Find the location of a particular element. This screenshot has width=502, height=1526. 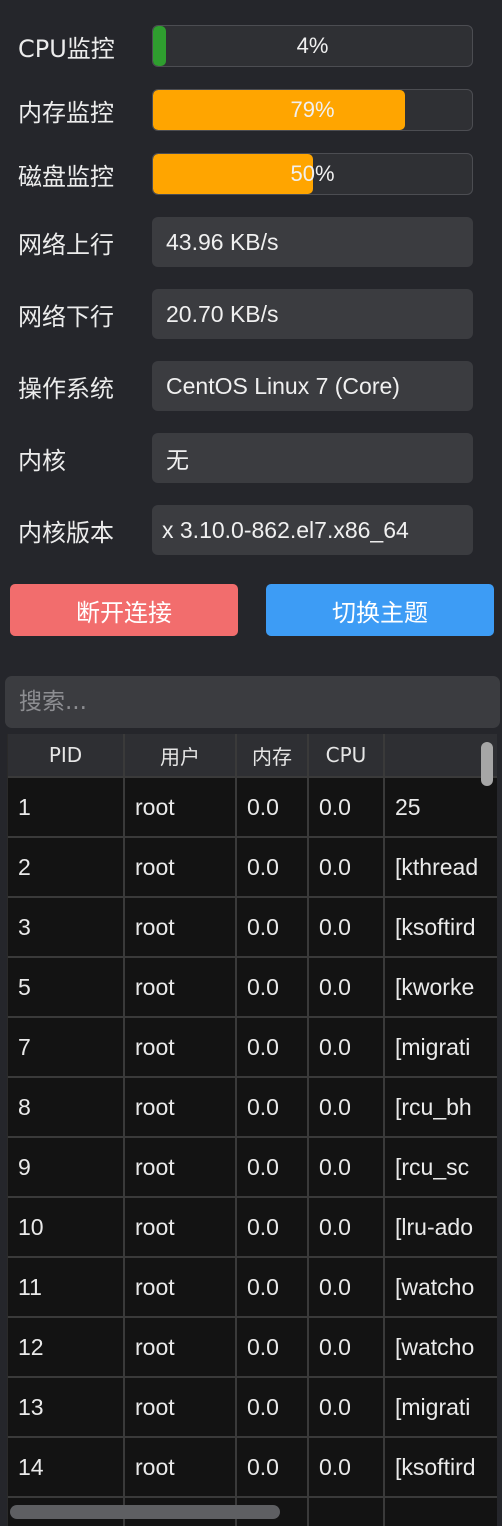

disk-monitor-label: 磁盘监控 is located at coordinates (66, 176).